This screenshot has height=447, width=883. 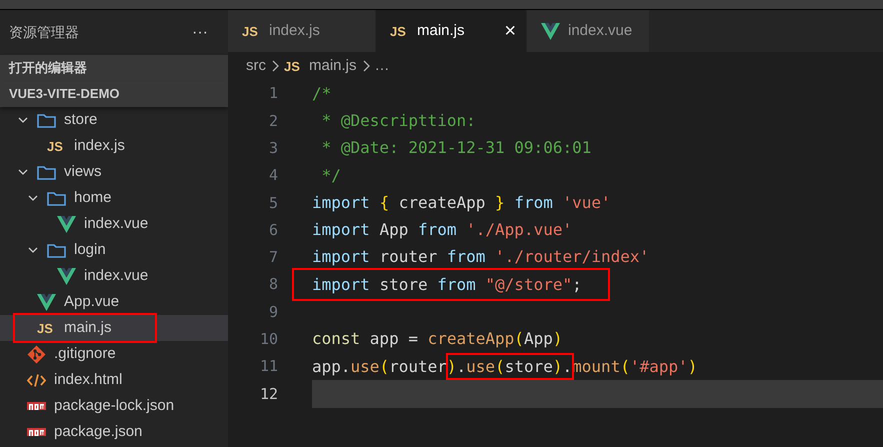 I want to click on line-number: 4, so click(x=273, y=175).